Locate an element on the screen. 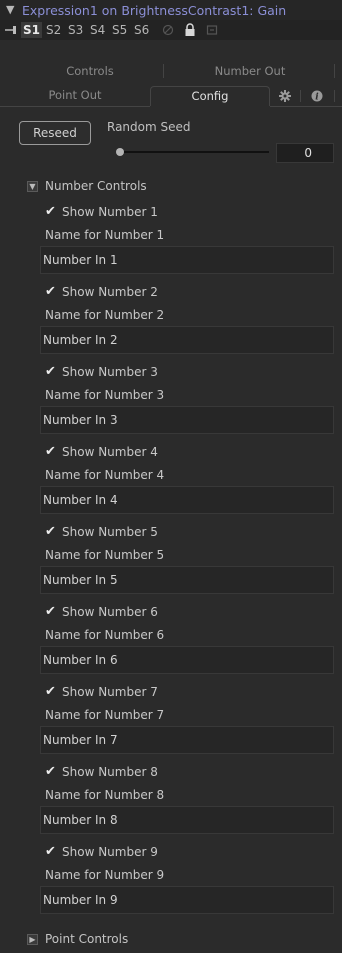 The width and height of the screenshot is (342, 953). name-for-number-7-input: Number In 7 is located at coordinates (187, 740).